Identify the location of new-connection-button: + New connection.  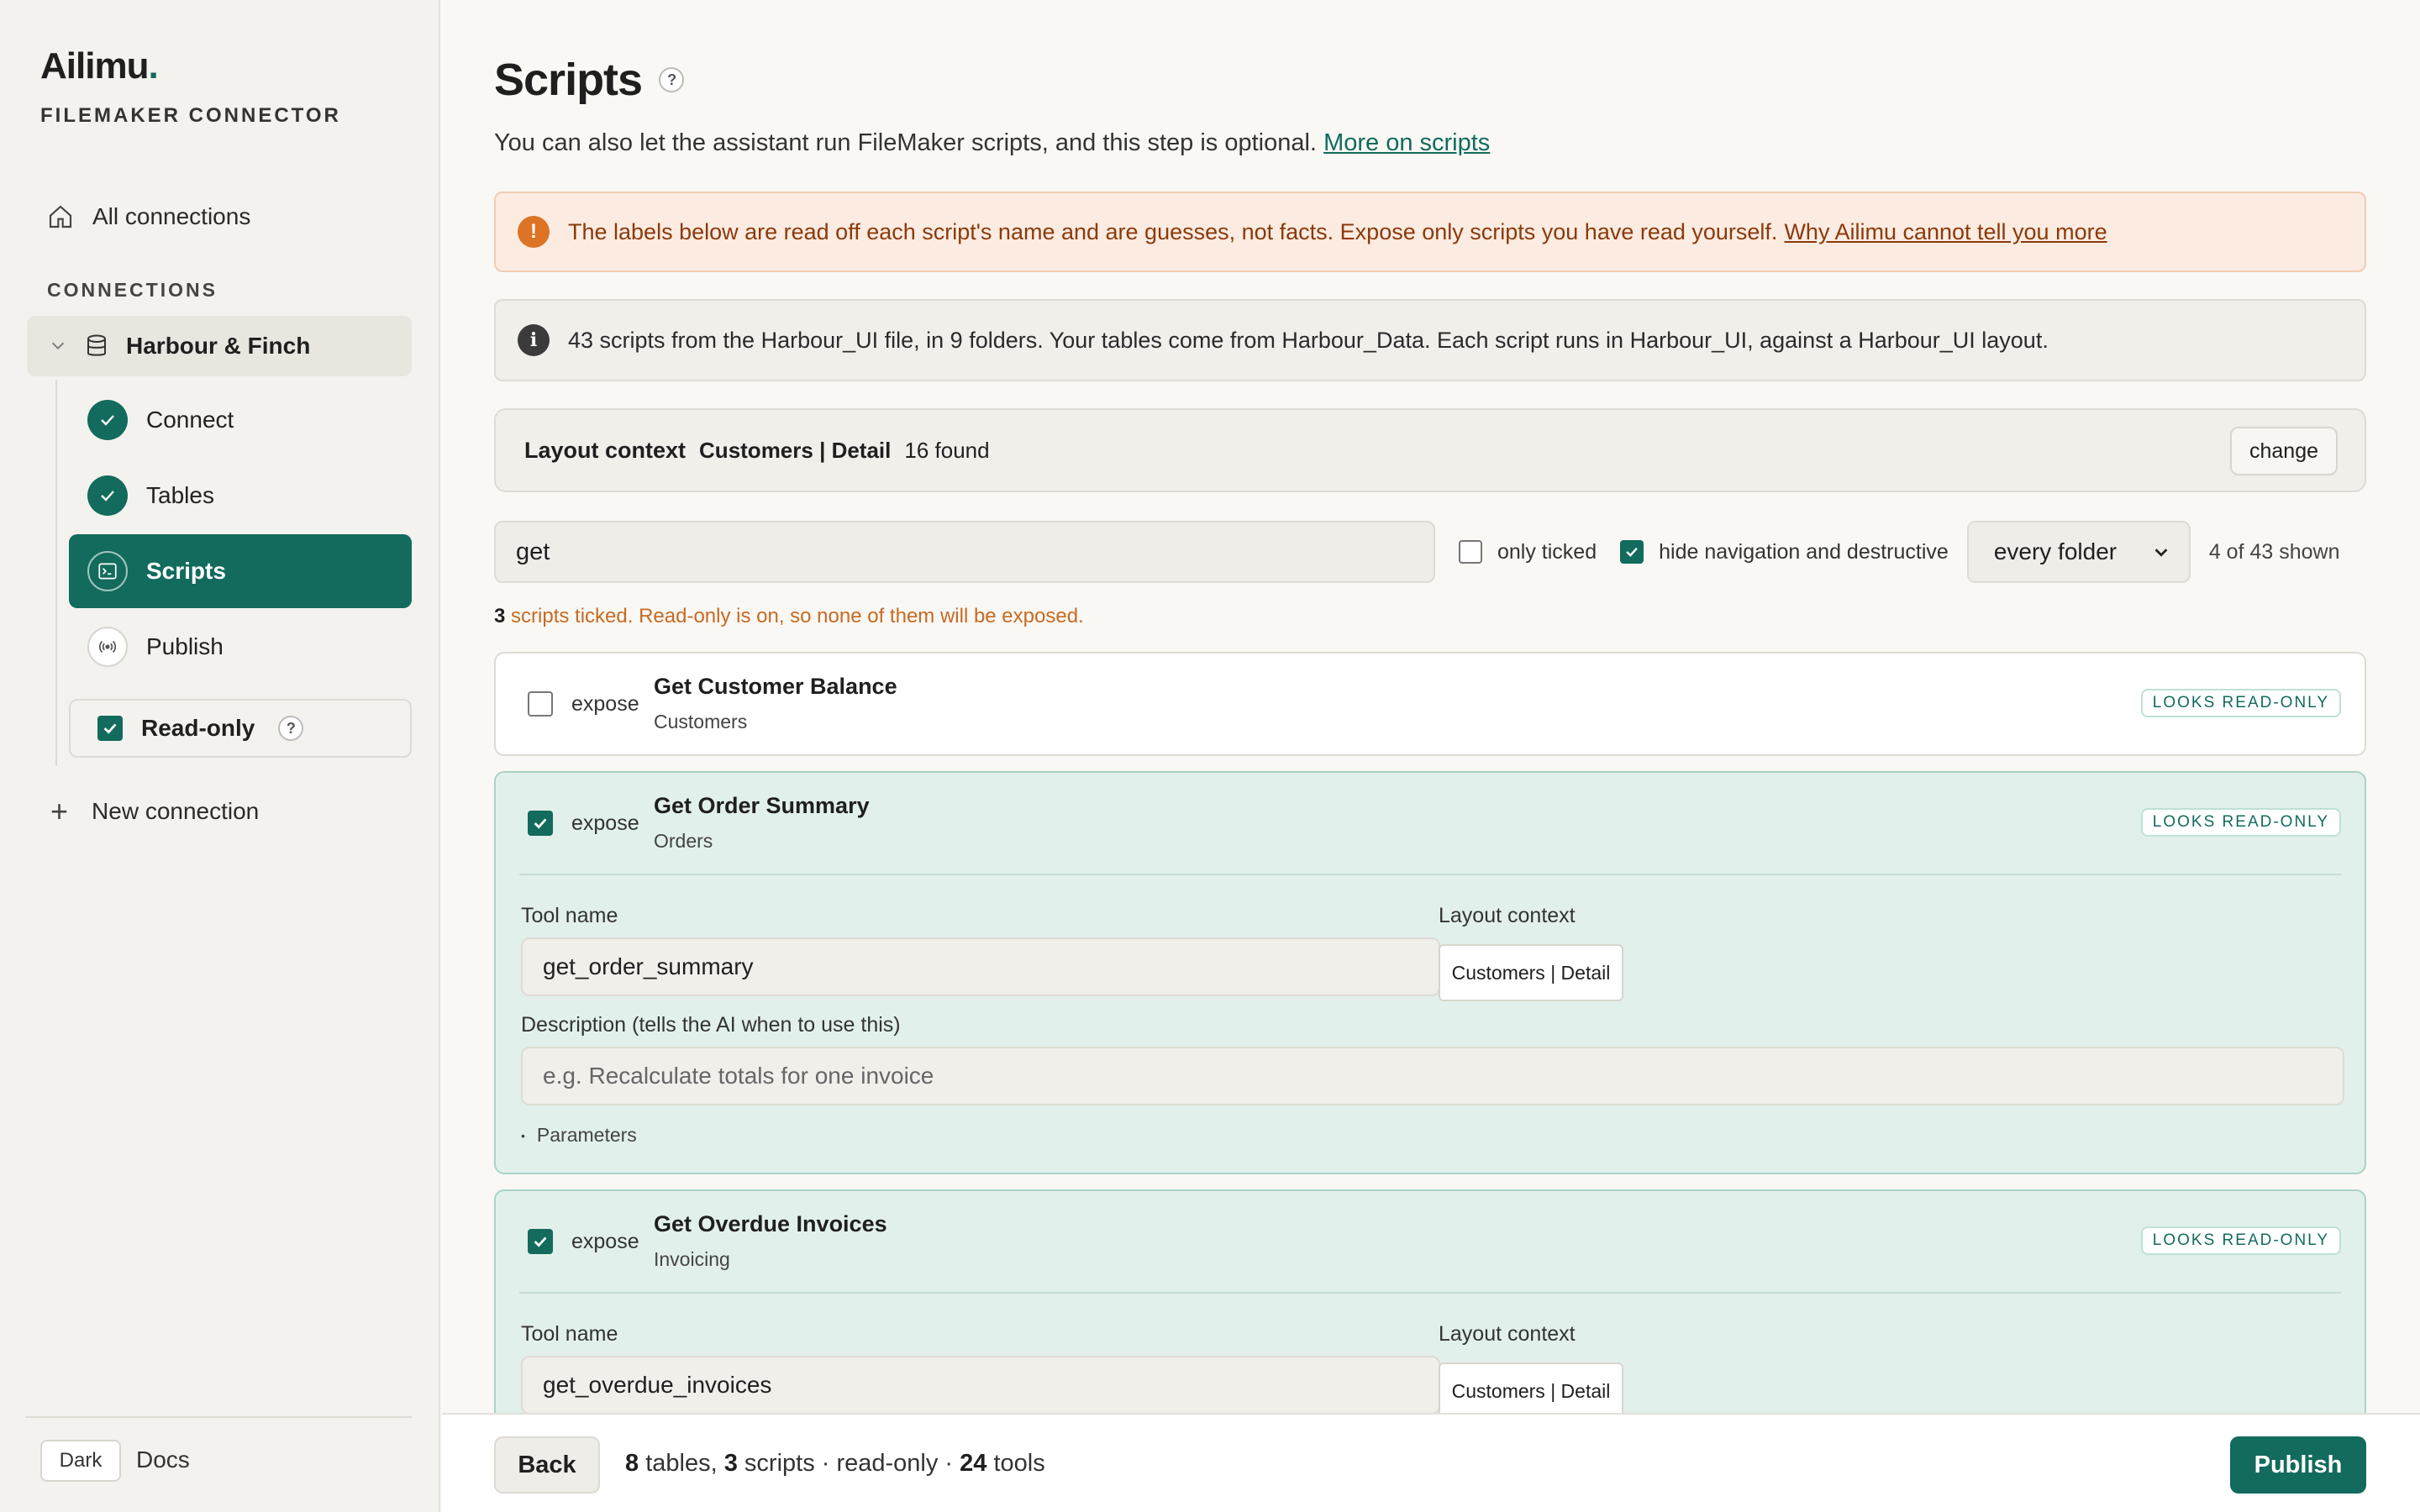
(154, 811).